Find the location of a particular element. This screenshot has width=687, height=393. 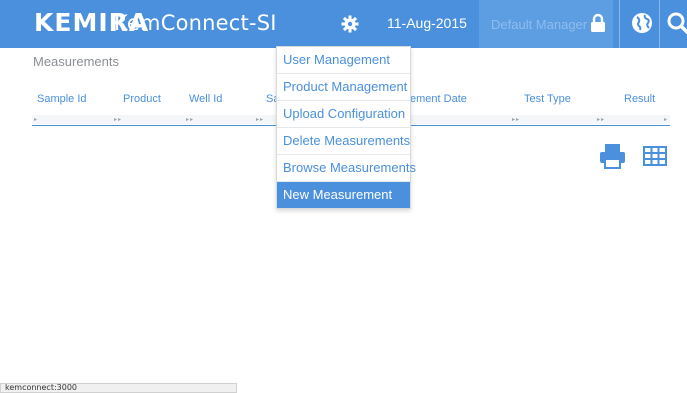

column-header-well-id: Well Id is located at coordinates (205, 99).